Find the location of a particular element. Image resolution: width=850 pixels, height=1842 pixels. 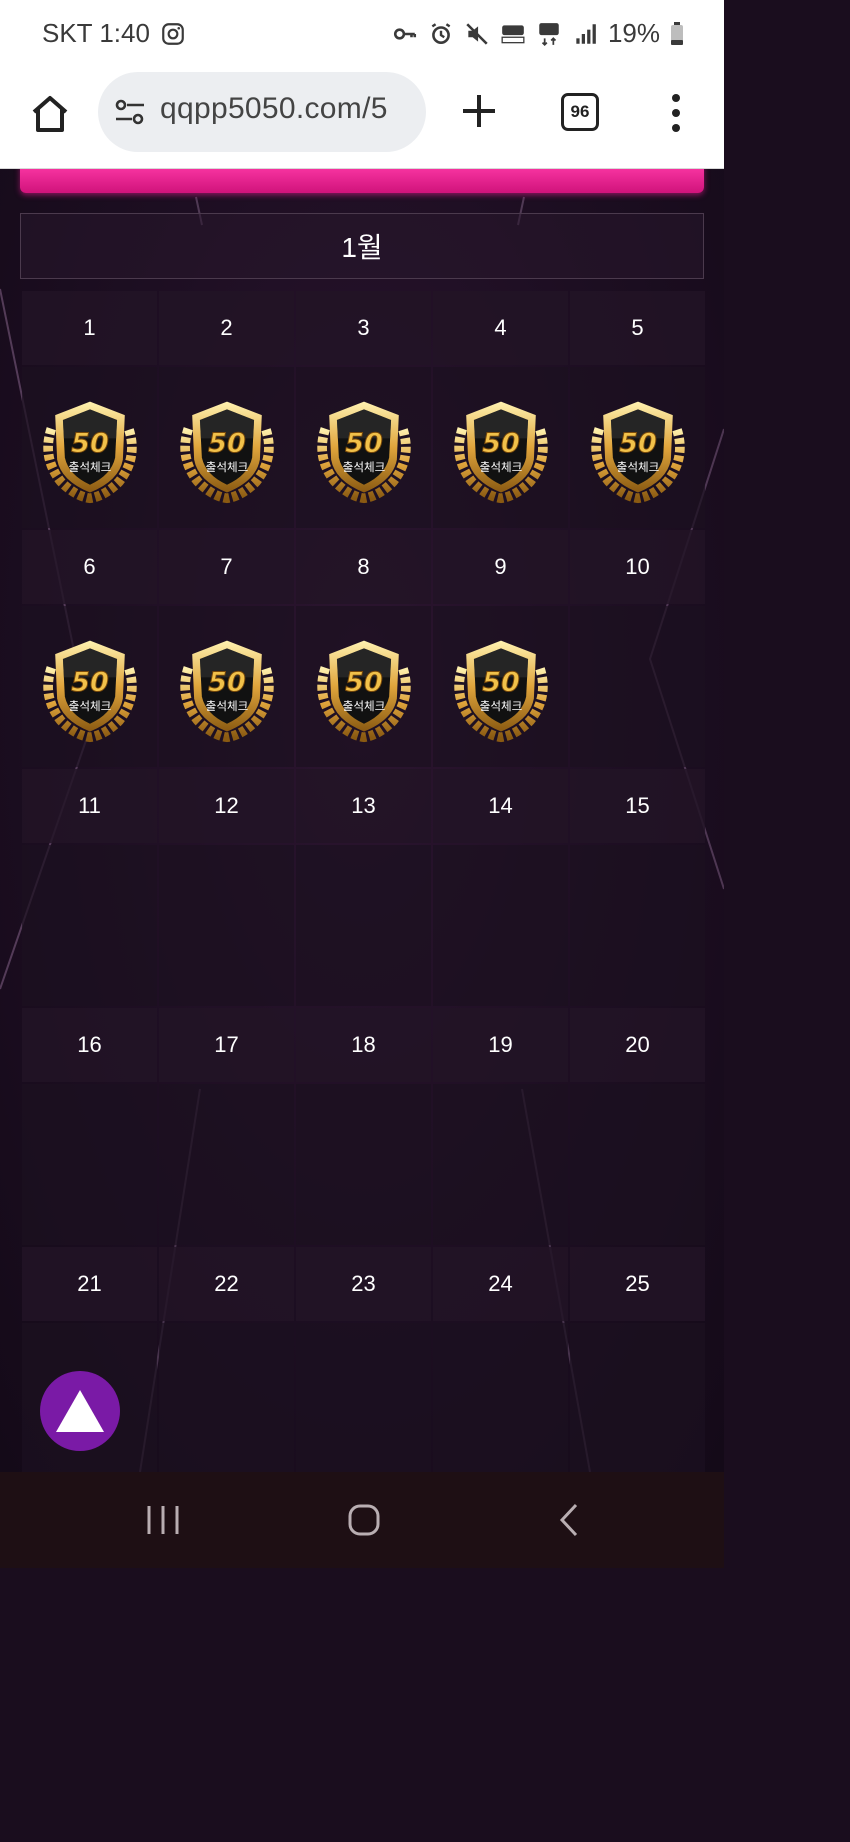

day-number-cell: 12 is located at coordinates (226, 806).